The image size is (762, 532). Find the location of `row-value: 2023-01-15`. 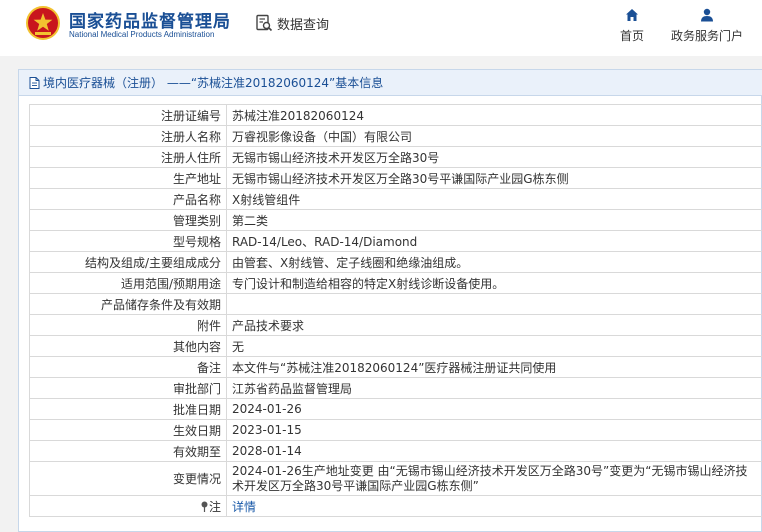

row-value: 2023-01-15 is located at coordinates (494, 430).